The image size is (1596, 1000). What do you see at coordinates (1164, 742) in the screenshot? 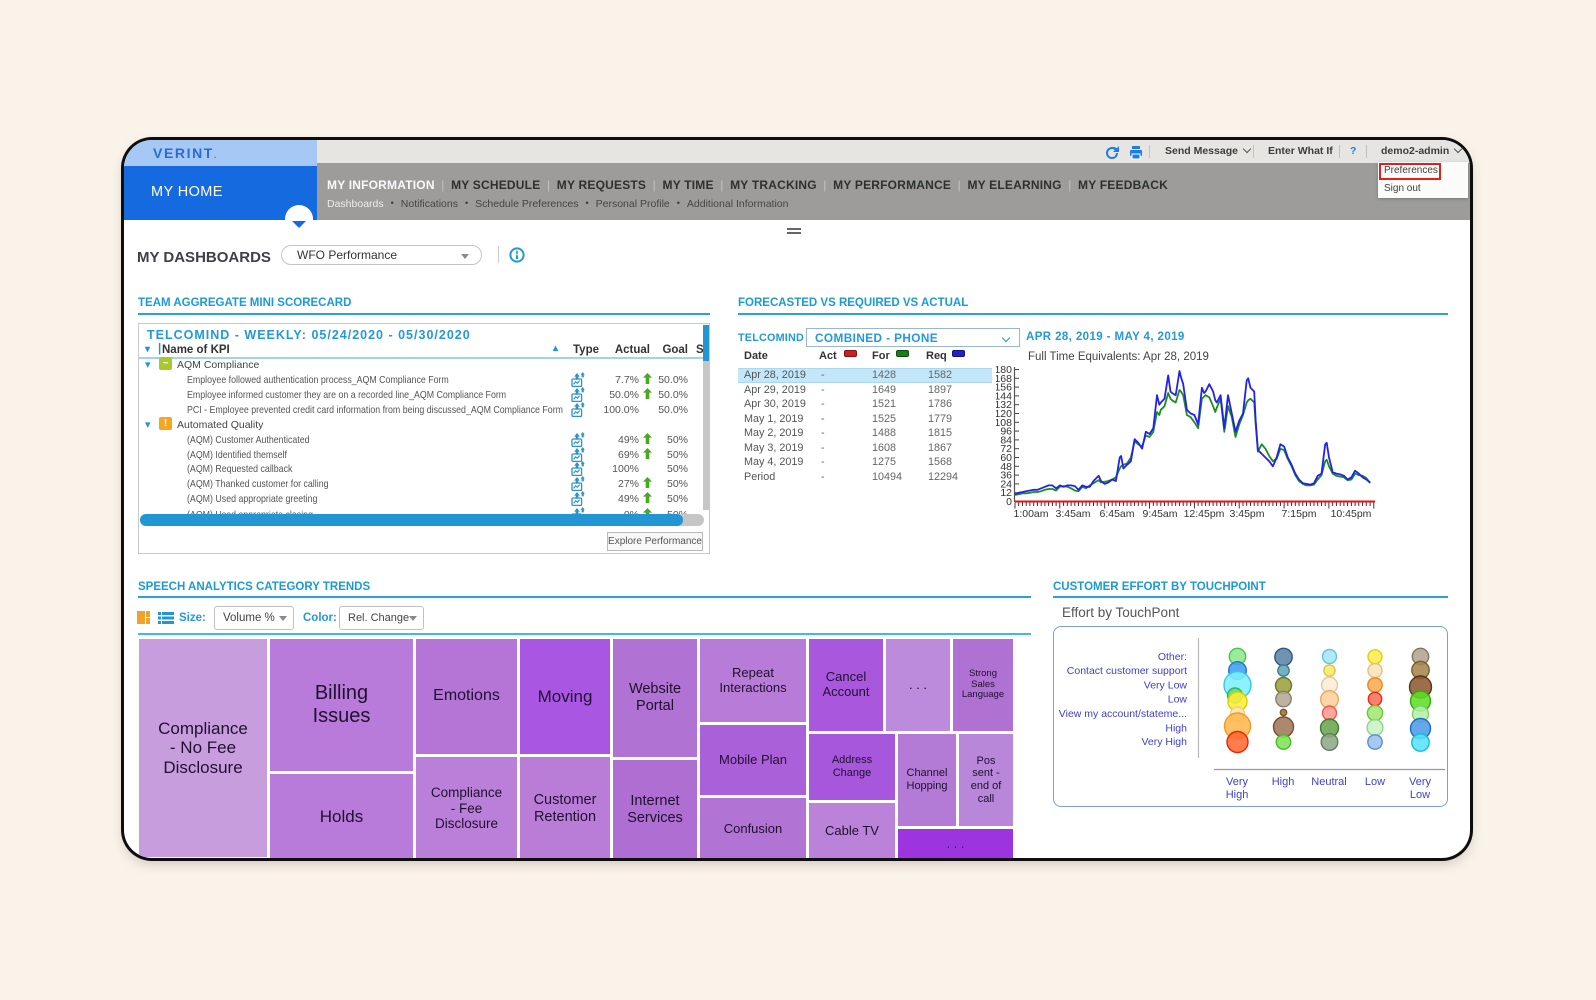
I see `svg-text: Very High` at bounding box center [1164, 742].